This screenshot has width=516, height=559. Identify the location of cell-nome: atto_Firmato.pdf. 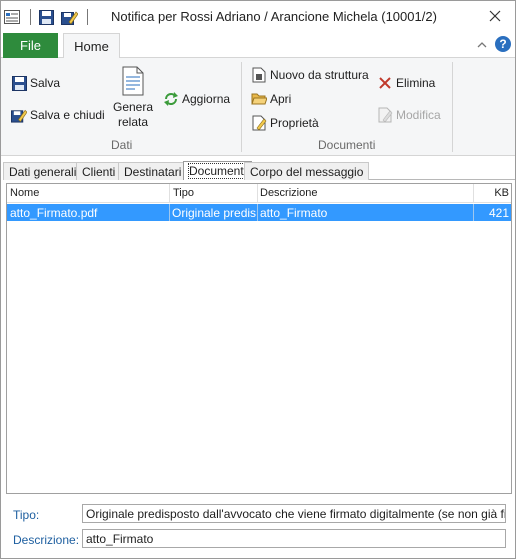
(54, 213).